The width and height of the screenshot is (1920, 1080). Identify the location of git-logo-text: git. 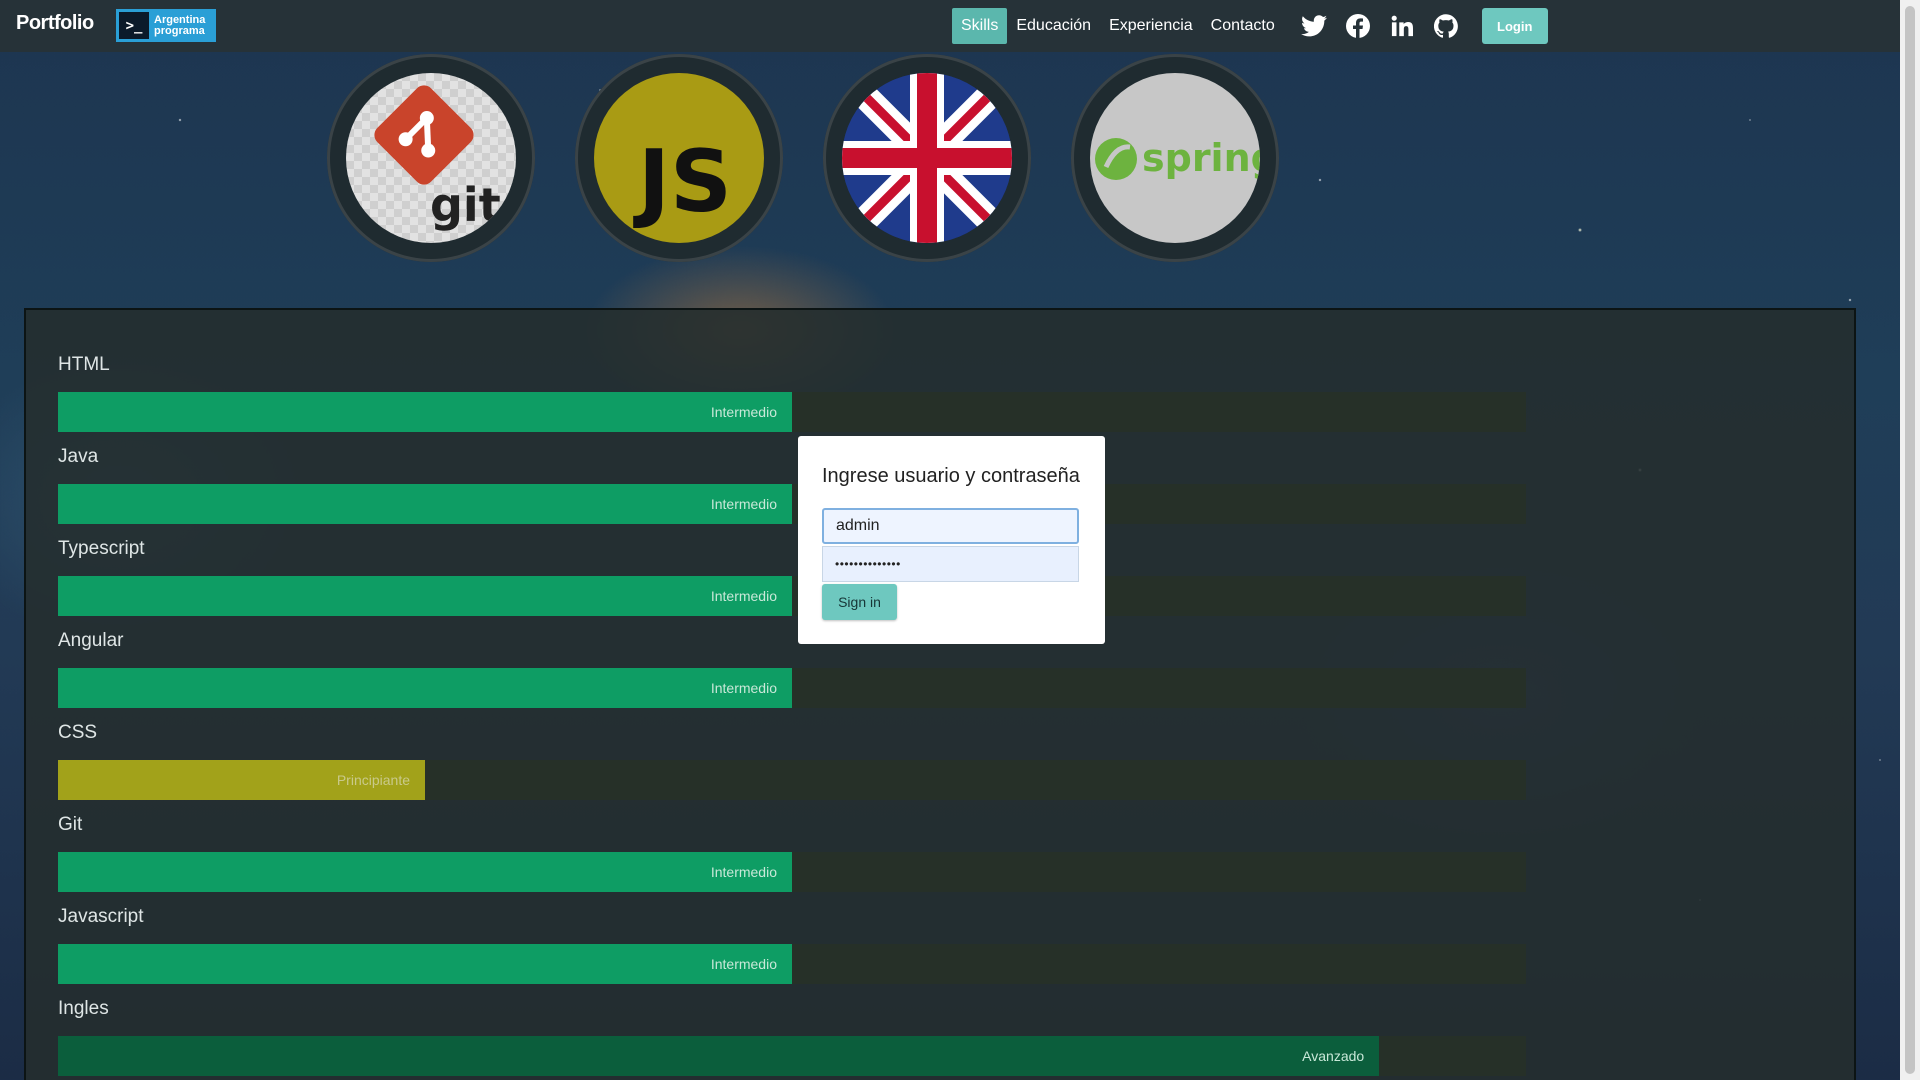
(465, 205).